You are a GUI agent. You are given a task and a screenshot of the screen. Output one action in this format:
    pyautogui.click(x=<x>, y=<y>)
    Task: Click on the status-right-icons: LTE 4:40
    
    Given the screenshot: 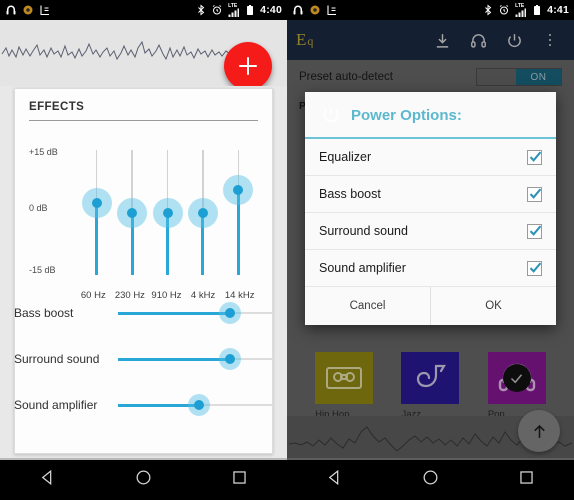 What is the action you would take?
    pyautogui.click(x=238, y=10)
    